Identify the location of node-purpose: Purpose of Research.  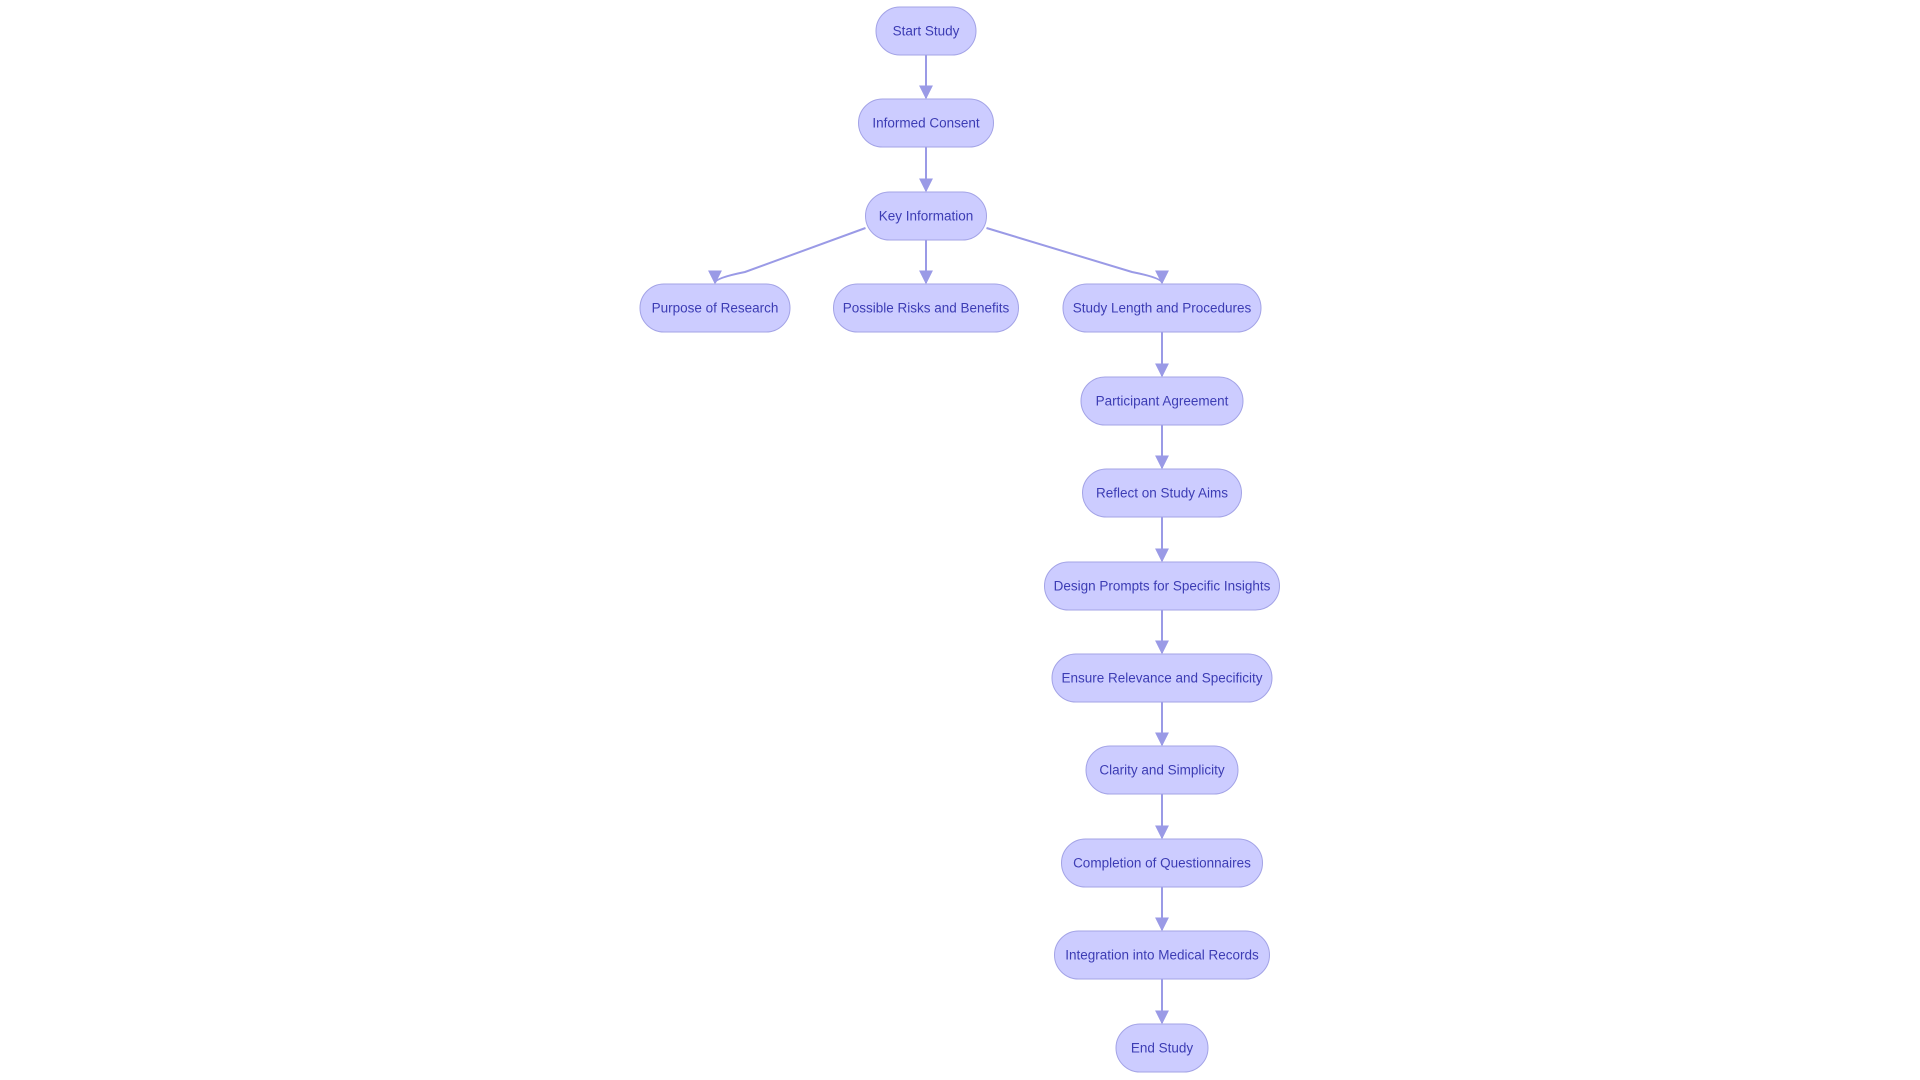
(715, 308).